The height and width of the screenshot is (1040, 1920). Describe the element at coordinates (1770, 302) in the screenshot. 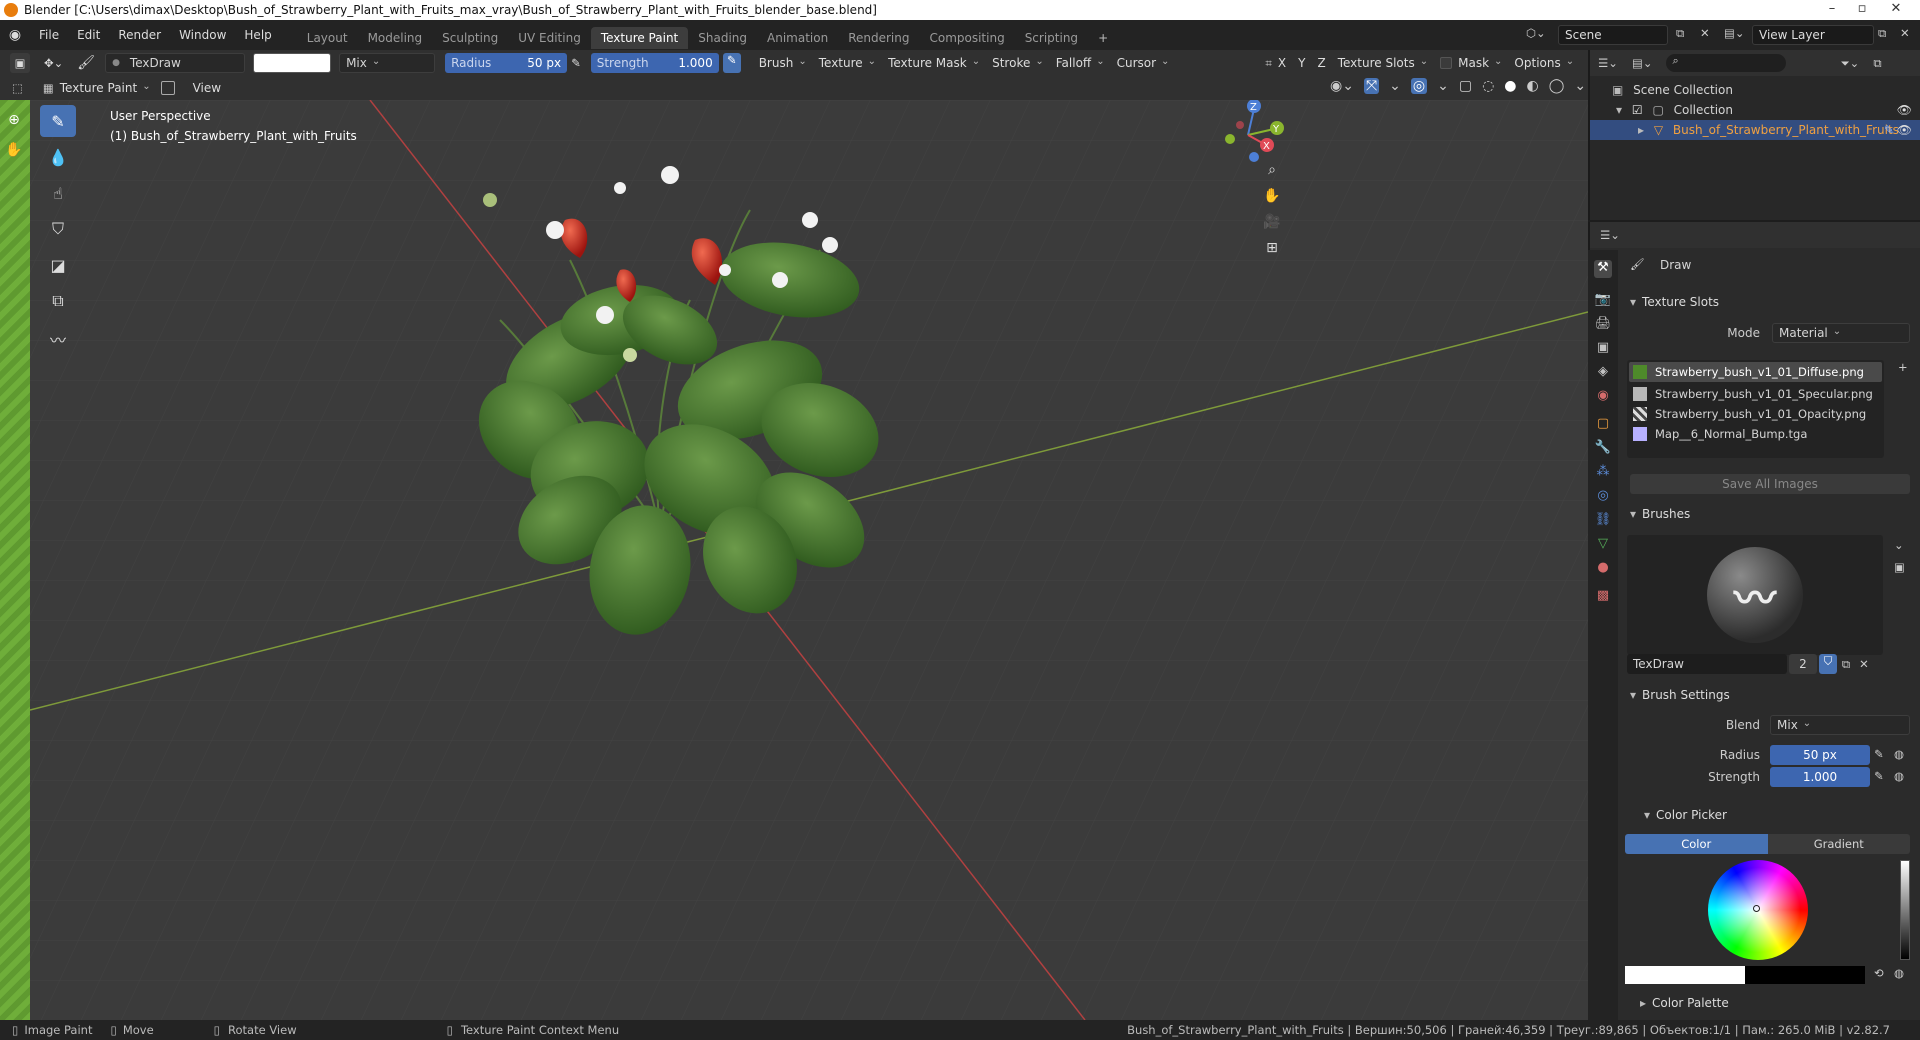

I see `texture-slots-section: Texture Slots` at that location.